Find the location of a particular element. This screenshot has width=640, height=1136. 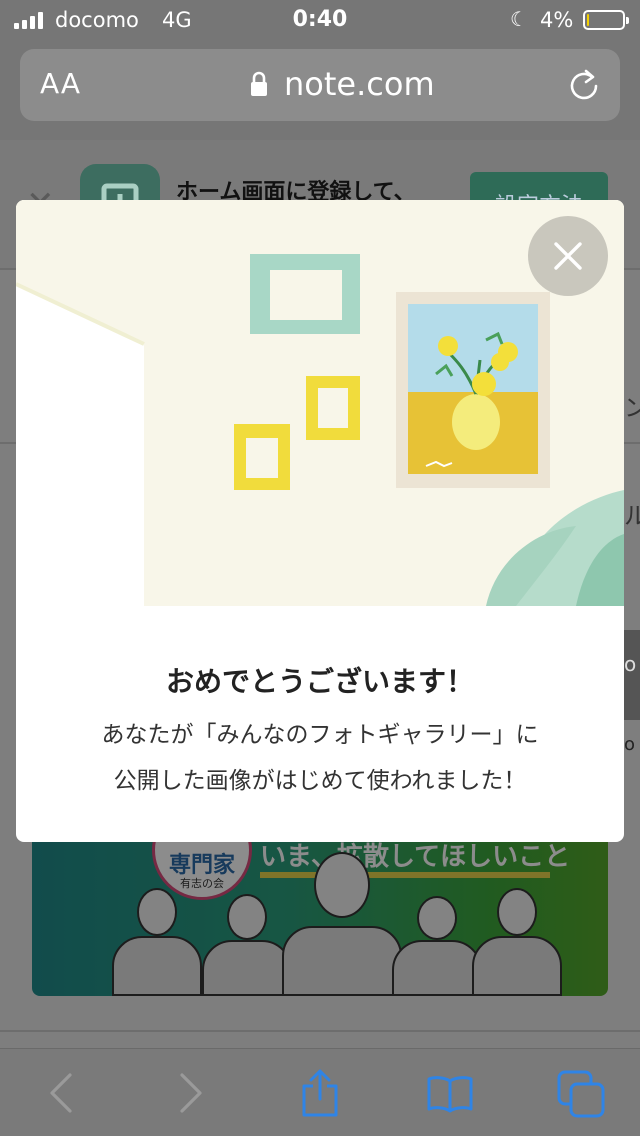

modal-message-line: 公開した画像がはじめて使われました！ is located at coordinates (320, 781).